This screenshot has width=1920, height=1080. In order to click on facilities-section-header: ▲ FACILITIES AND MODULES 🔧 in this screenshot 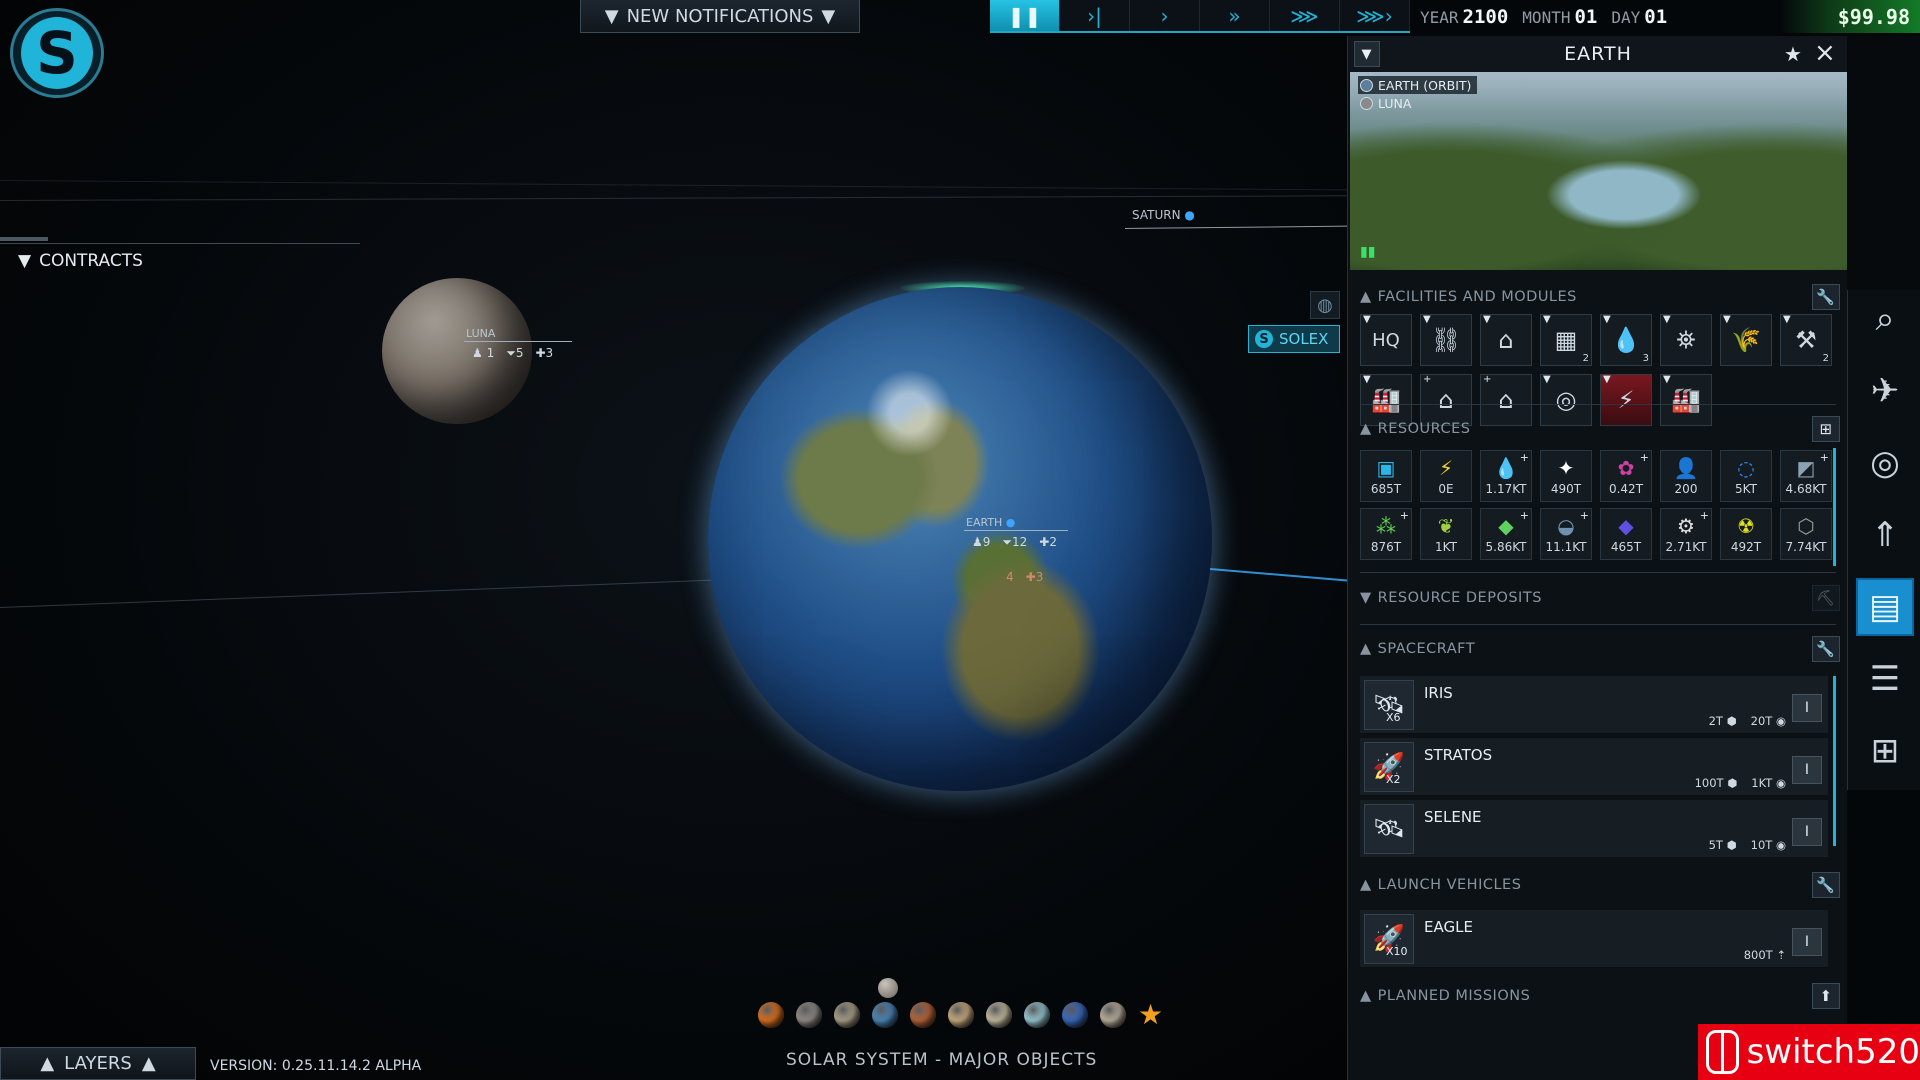, I will do `click(1600, 297)`.